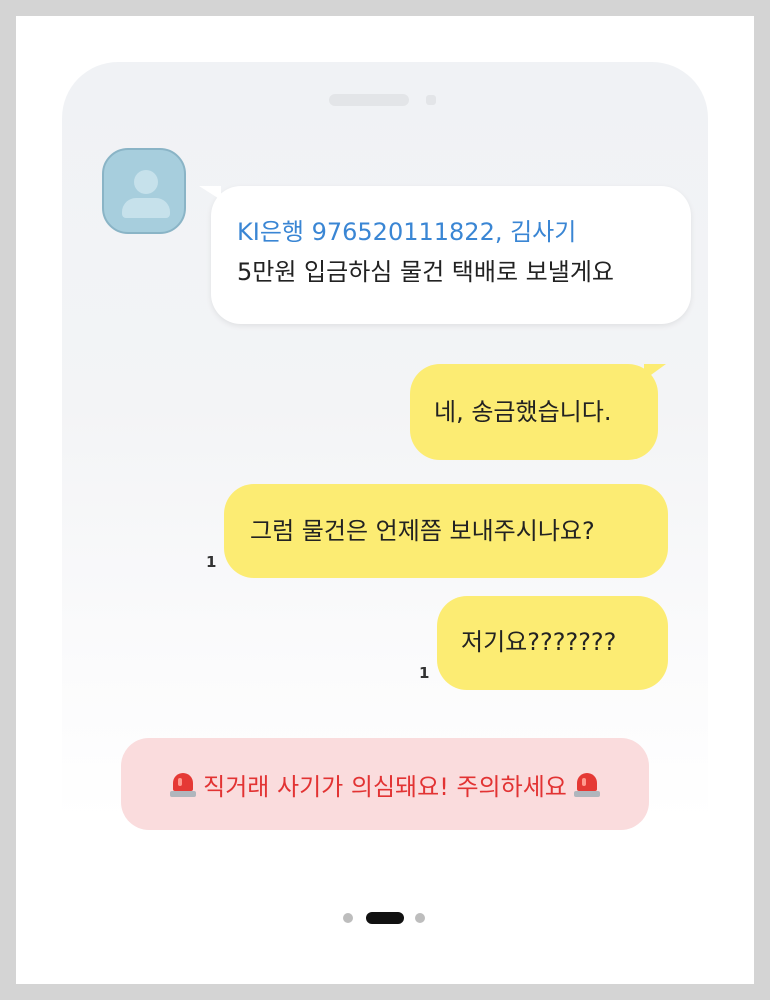 The height and width of the screenshot is (1000, 770). What do you see at coordinates (464, 232) in the screenshot?
I see `bank-account-text: KI은행 976520111822, 김사기` at bounding box center [464, 232].